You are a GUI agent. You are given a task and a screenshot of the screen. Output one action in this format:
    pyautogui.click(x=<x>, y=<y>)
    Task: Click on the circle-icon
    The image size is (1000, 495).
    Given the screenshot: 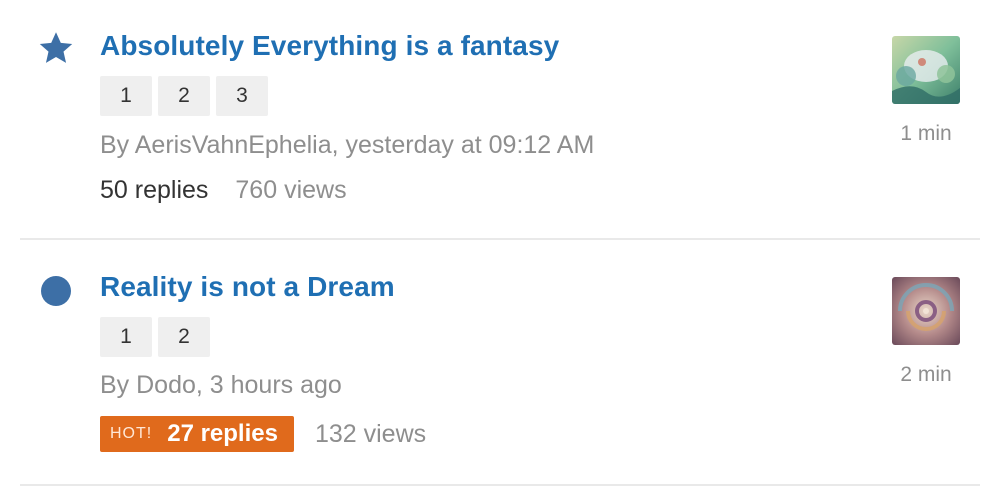 What is the action you would take?
    pyautogui.click(x=56, y=291)
    